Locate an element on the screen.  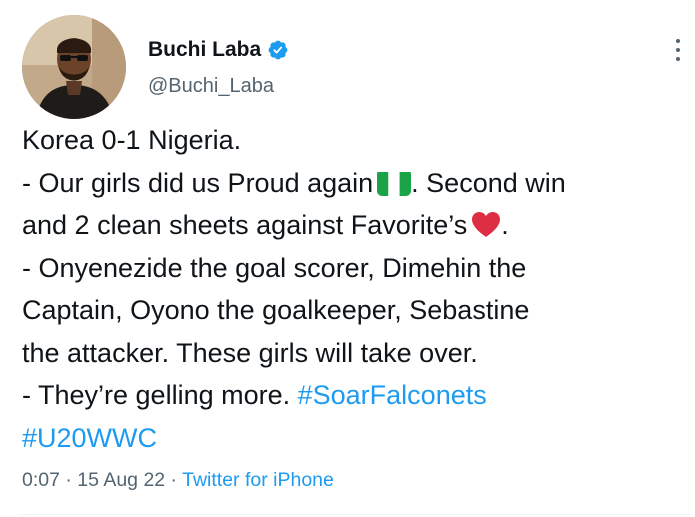
red-heart-icon is located at coordinates (486, 222).